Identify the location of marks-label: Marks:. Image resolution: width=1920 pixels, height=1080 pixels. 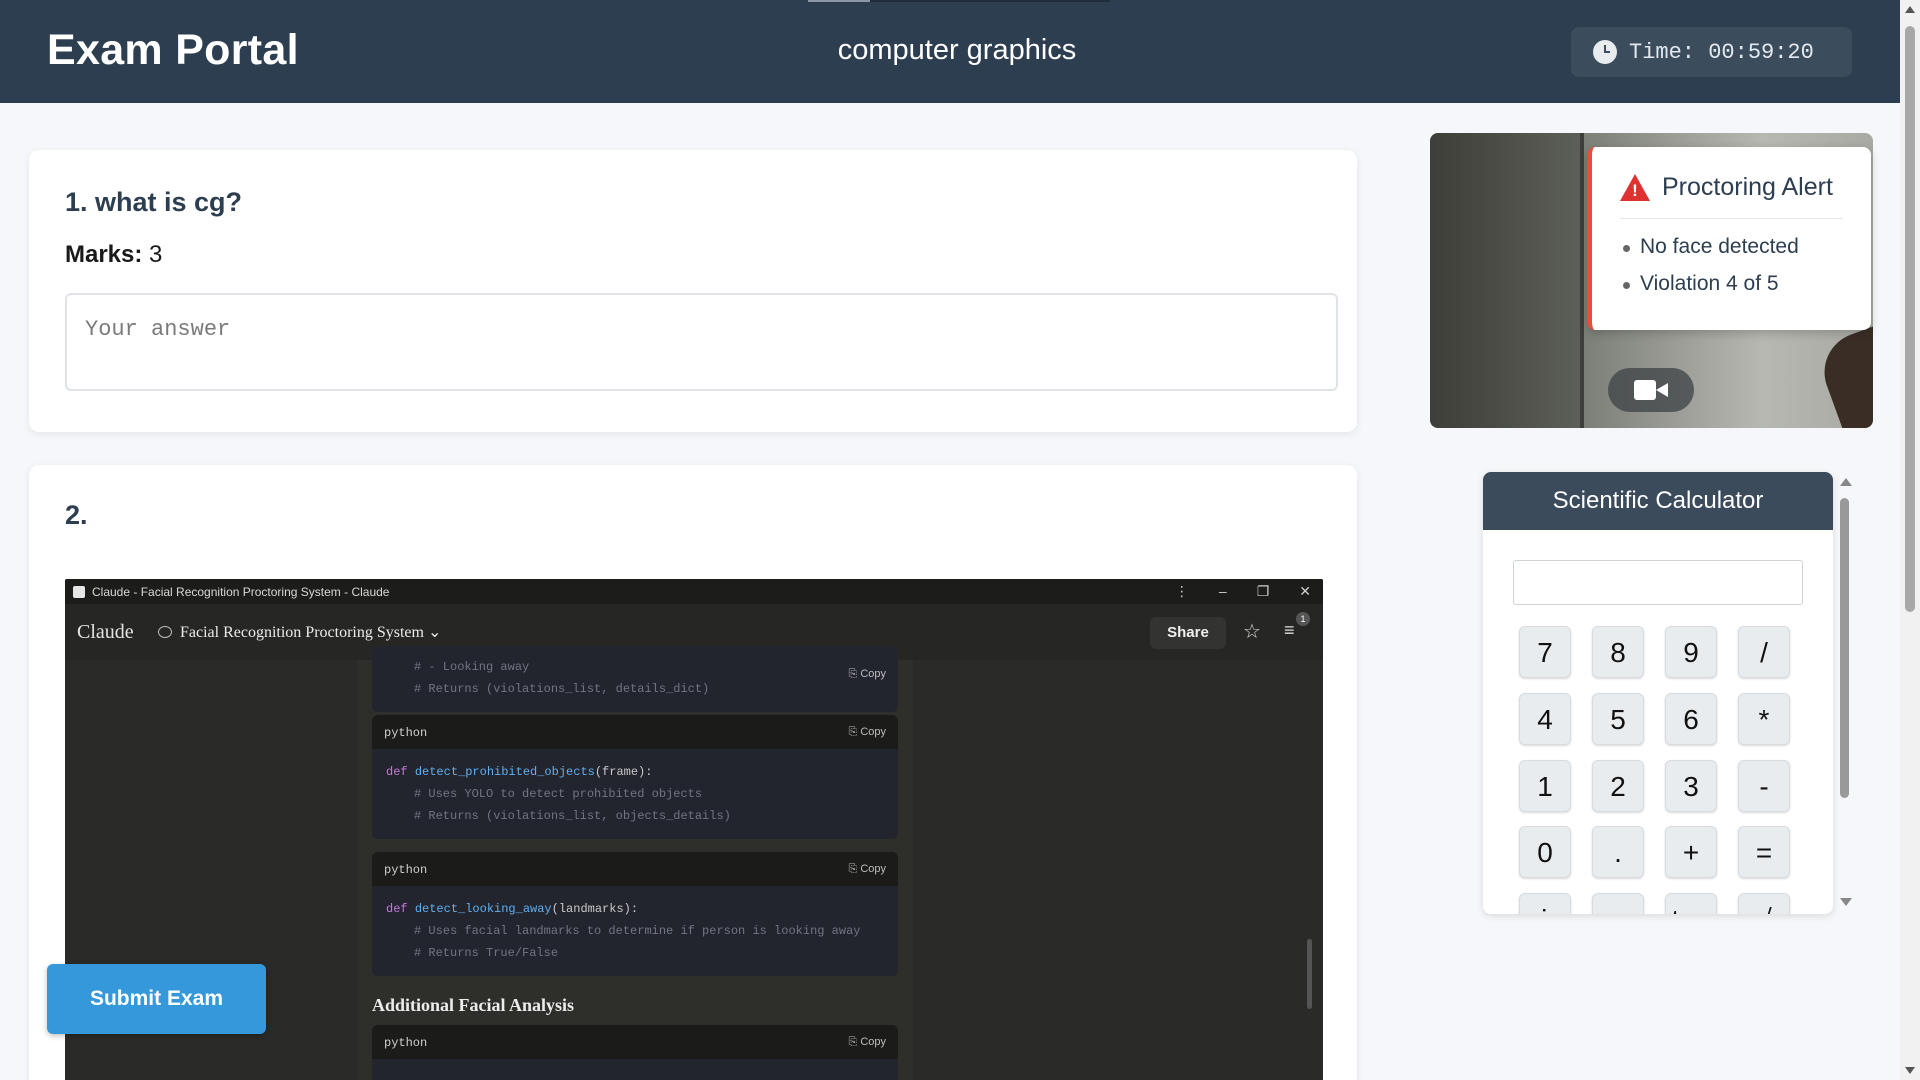
(104, 254).